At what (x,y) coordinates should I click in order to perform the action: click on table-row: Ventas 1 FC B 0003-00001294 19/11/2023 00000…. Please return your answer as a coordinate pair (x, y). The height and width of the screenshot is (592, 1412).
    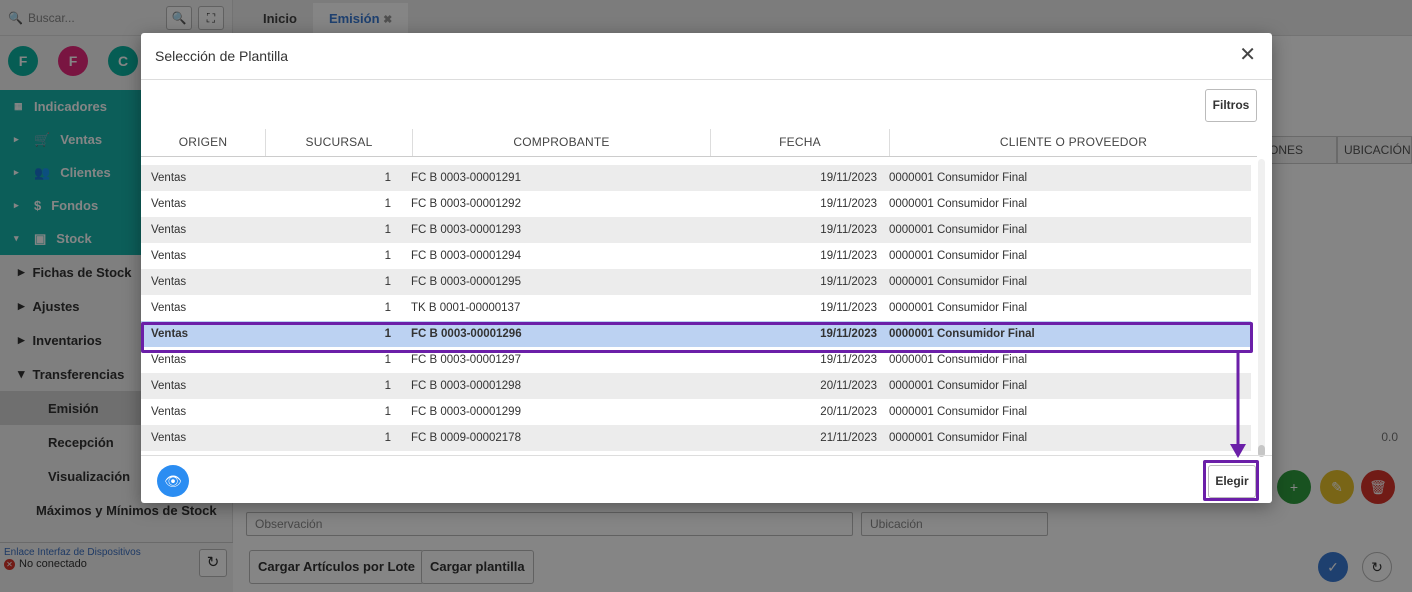
    Looking at the image, I should click on (696, 256).